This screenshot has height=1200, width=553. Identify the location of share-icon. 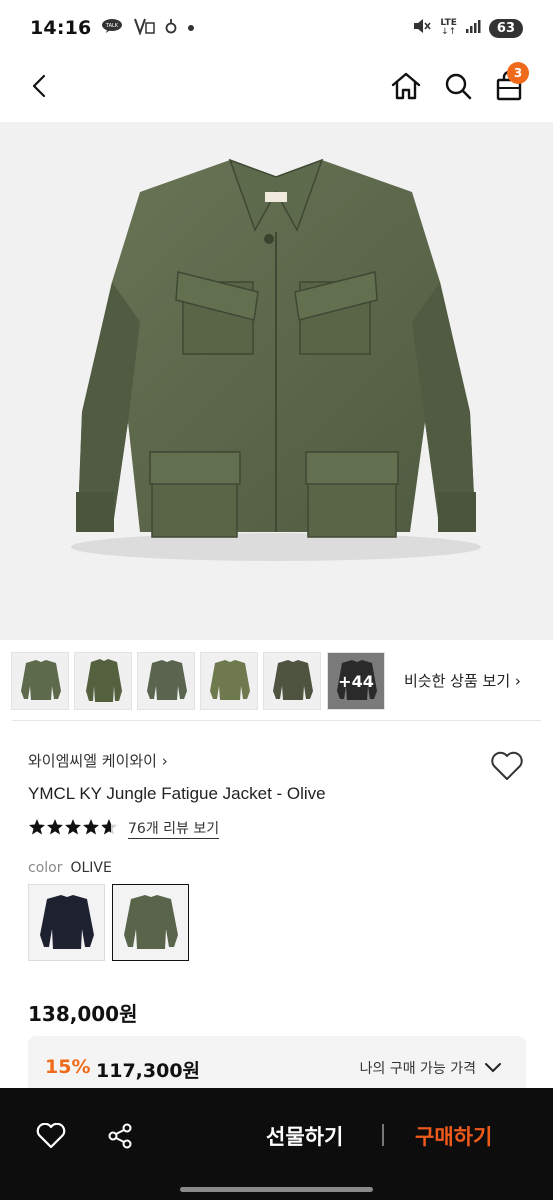
(120, 1136).